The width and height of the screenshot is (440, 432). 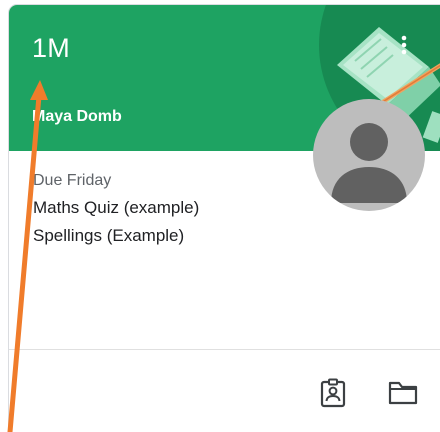 What do you see at coordinates (224, 349) in the screenshot?
I see `footer-divider` at bounding box center [224, 349].